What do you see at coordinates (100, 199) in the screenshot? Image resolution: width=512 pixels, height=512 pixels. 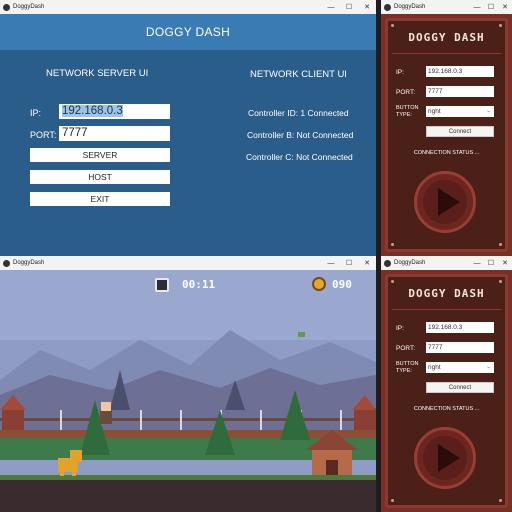 I see `exit-button: EXIT` at bounding box center [100, 199].